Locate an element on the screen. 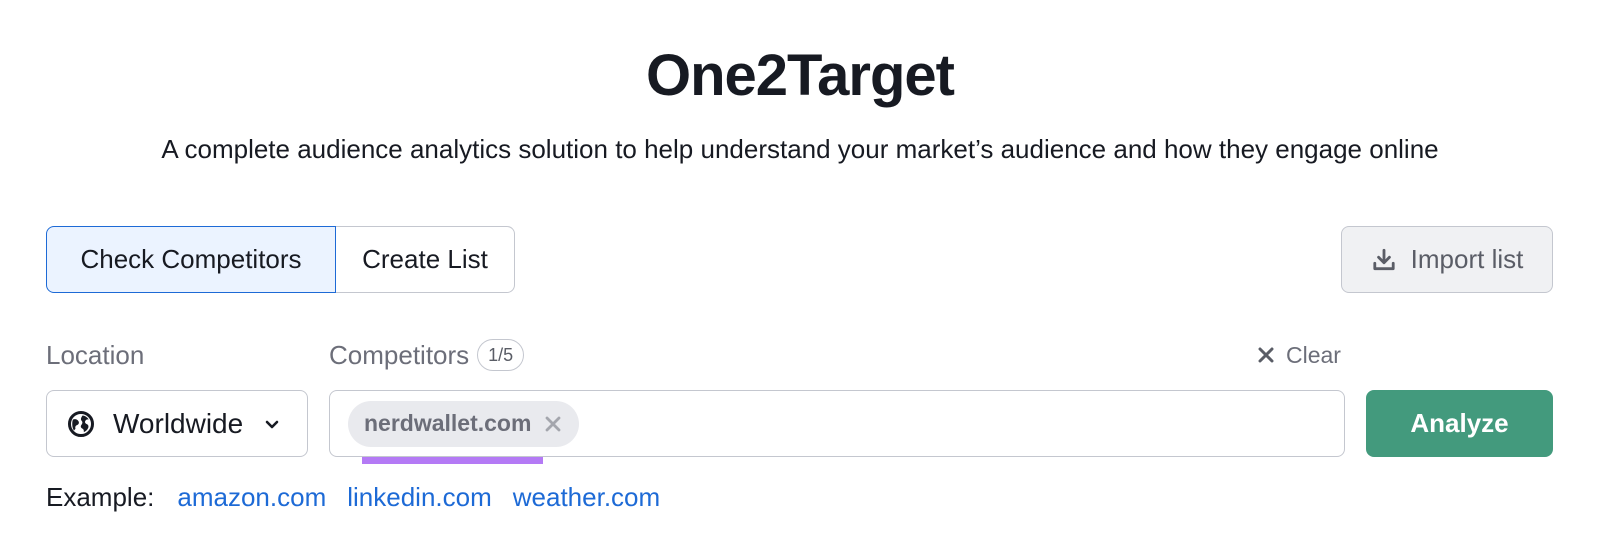 This screenshot has width=1600, height=557. globe-icon is located at coordinates (81, 423).